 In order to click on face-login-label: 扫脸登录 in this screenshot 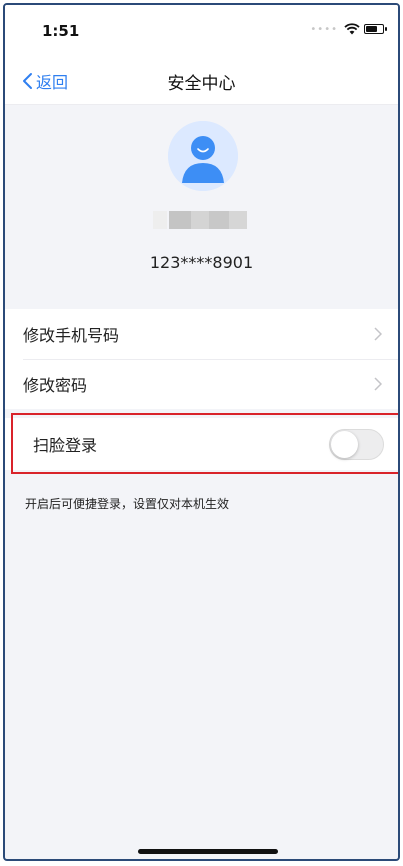, I will do `click(65, 445)`.